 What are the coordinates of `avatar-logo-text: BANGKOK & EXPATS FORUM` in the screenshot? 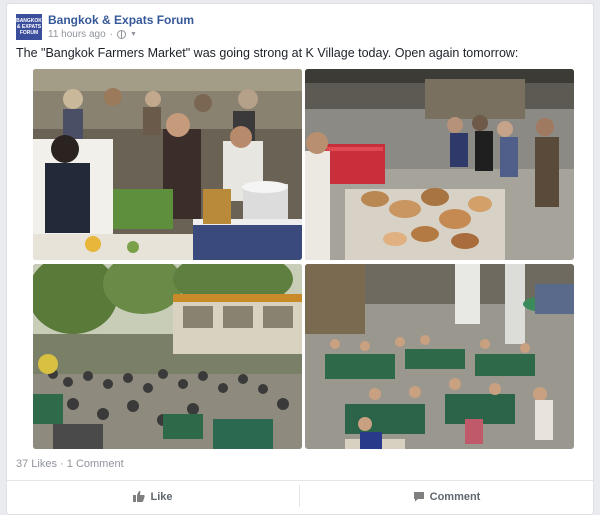 It's located at (29, 27).